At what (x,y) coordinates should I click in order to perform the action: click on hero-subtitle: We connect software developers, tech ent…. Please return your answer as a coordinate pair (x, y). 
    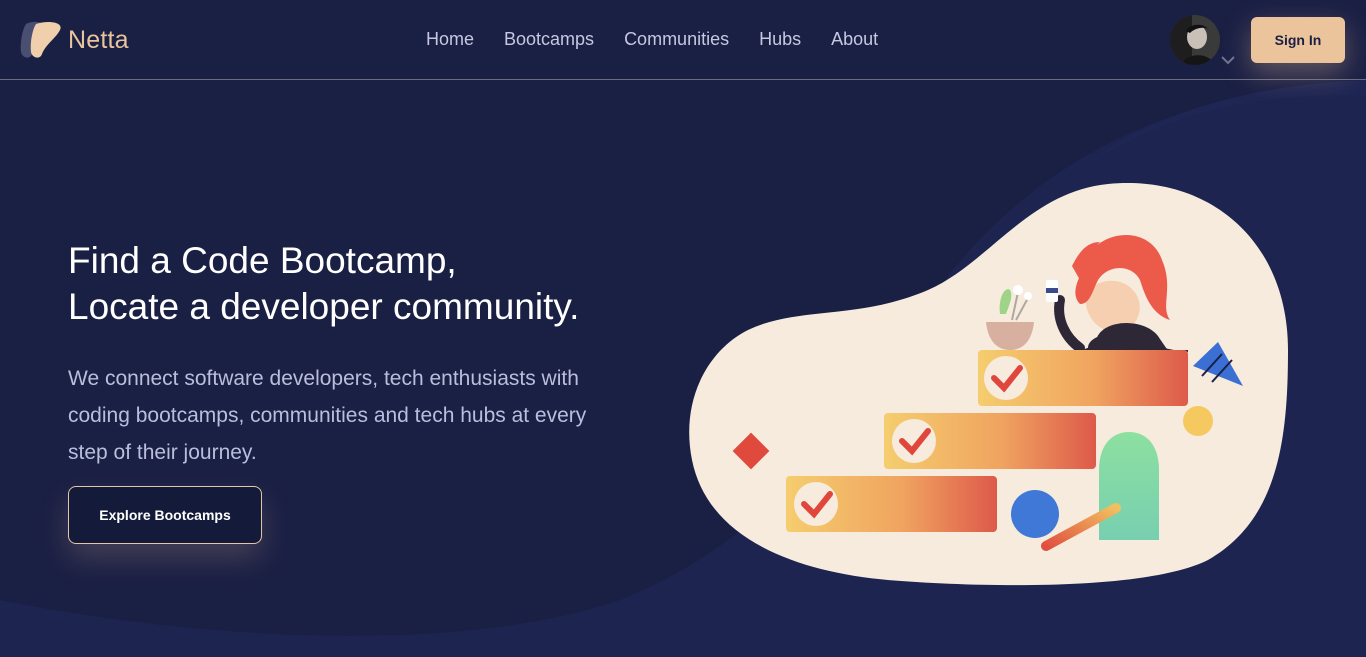
    Looking at the image, I should click on (327, 415).